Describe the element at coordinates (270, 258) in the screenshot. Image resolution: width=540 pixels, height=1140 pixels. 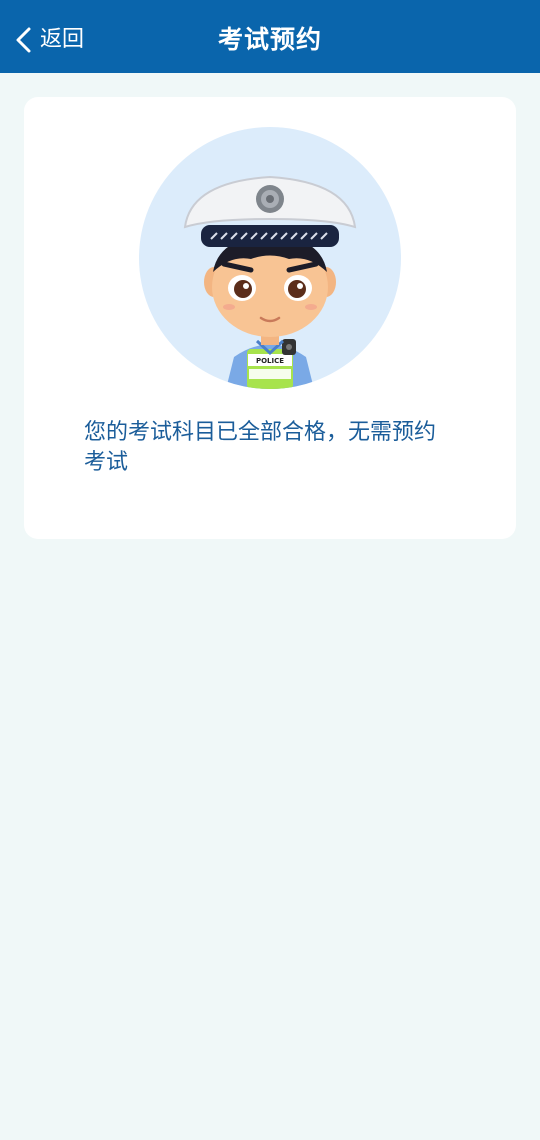
I see `police-officer-avatar: POLICE` at that location.